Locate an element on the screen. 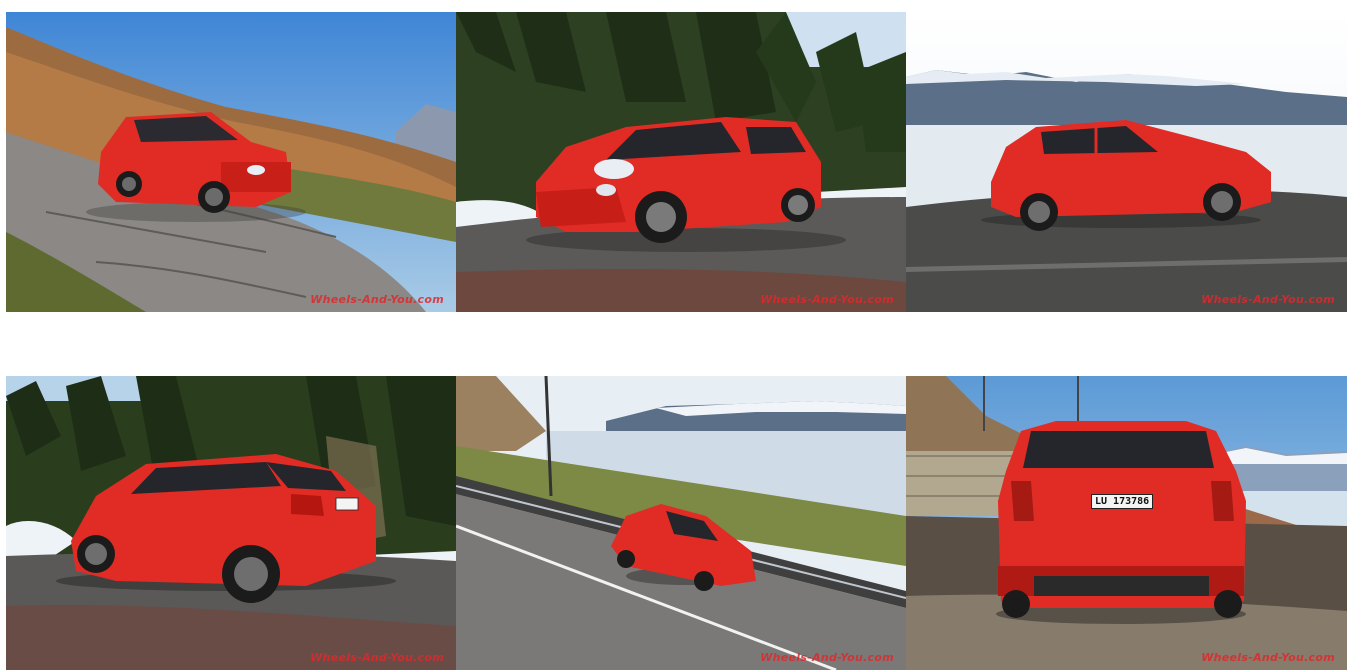  gallery-image-1: Wheels-And-You.com is located at coordinates (231, 162).